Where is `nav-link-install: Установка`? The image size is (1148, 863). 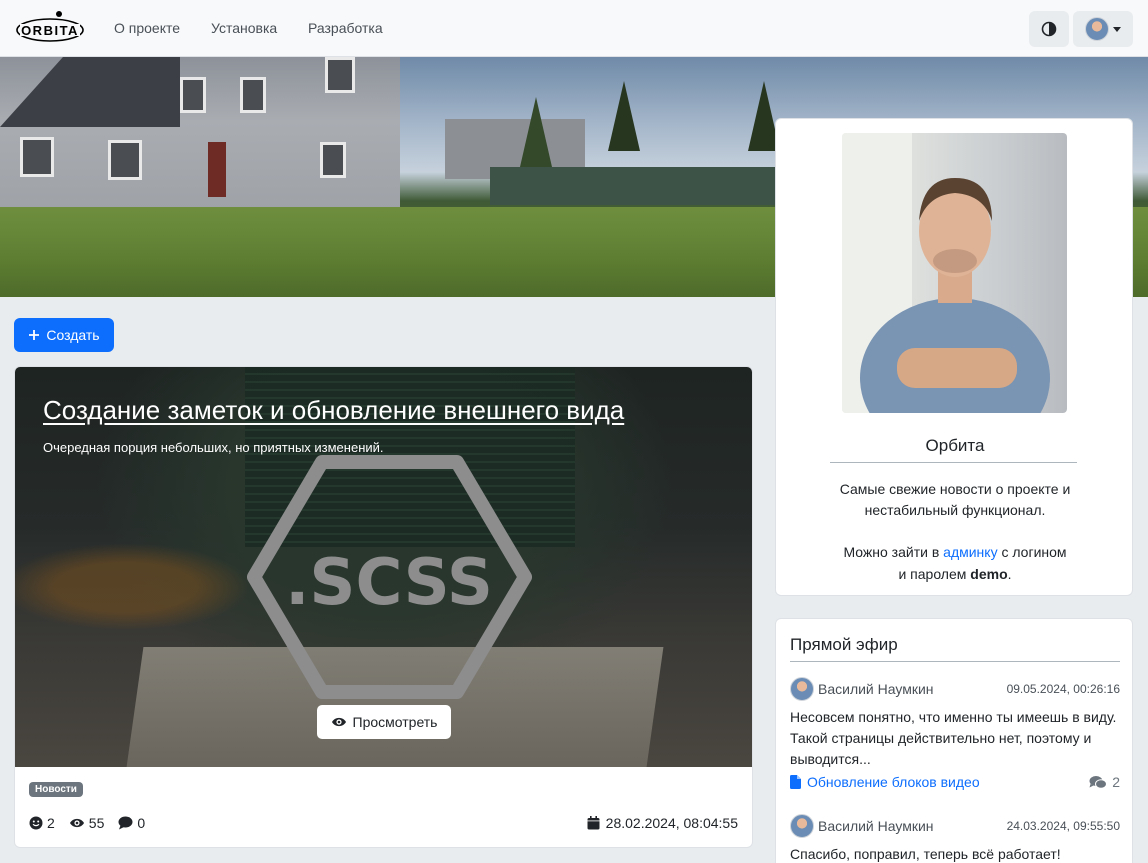
nav-link-install: Установка is located at coordinates (244, 28).